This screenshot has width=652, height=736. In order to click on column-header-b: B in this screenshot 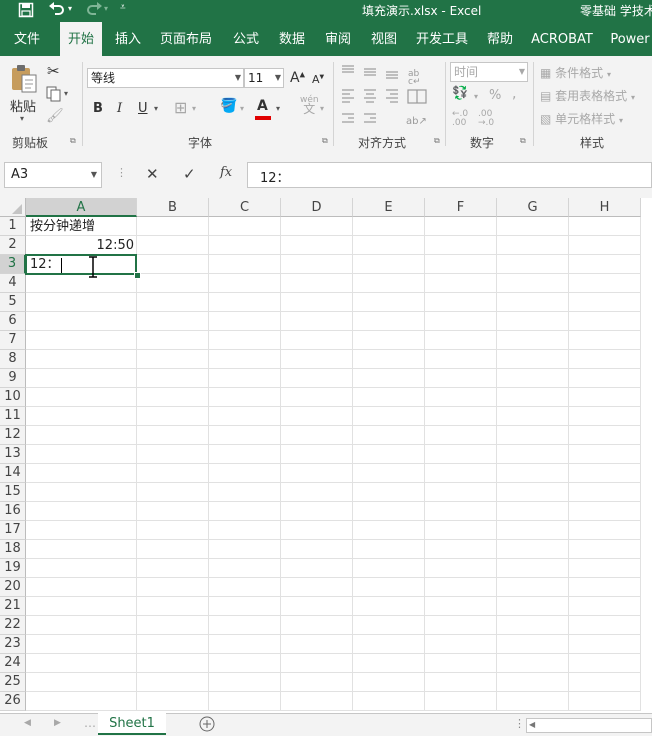, I will do `click(173, 207)`.